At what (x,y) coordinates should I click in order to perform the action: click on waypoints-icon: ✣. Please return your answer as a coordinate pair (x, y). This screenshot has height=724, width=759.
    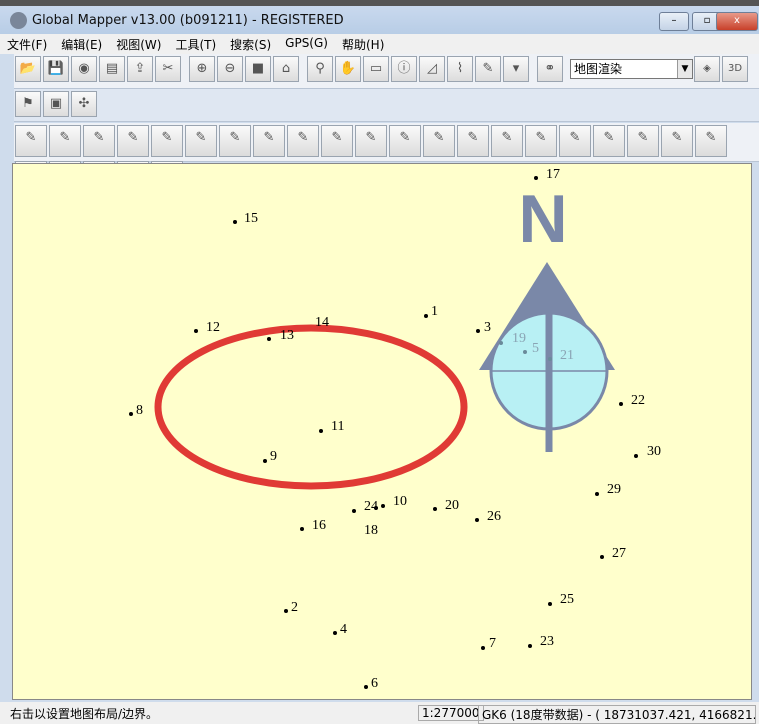
    Looking at the image, I should click on (84, 104).